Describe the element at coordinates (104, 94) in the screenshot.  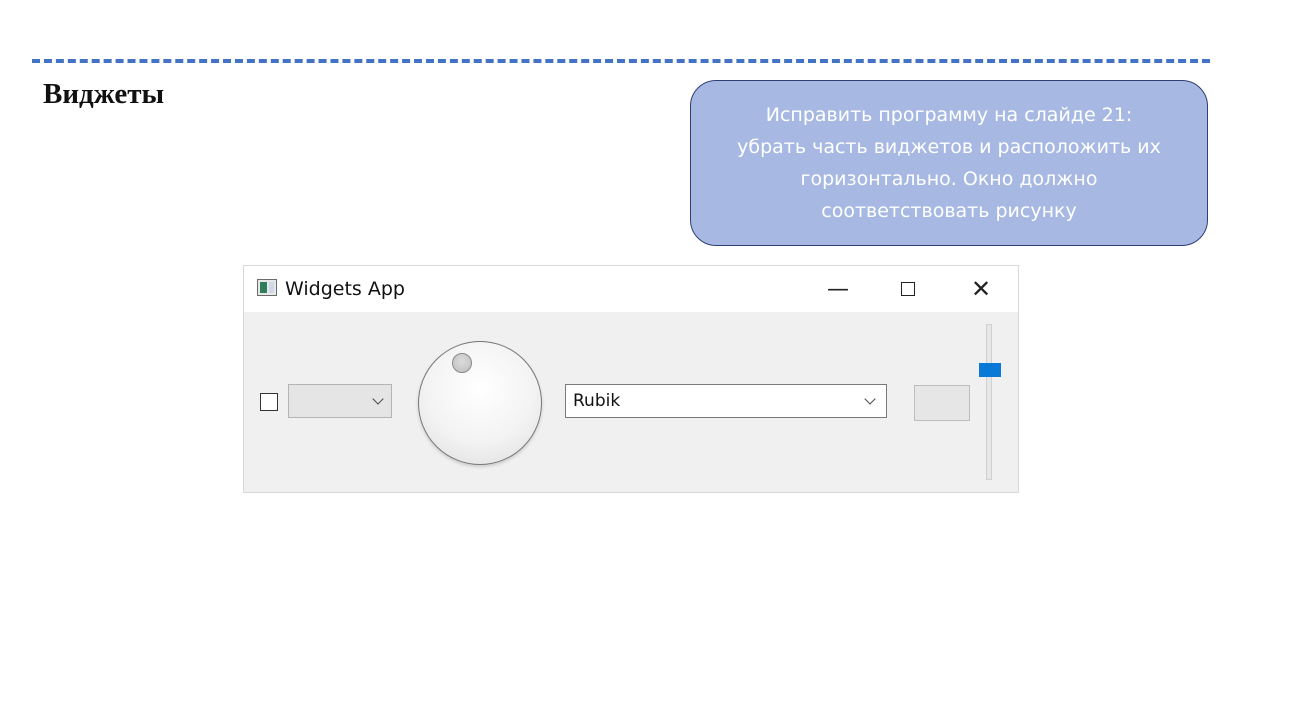
I see `slide-title: Виджеты` at that location.